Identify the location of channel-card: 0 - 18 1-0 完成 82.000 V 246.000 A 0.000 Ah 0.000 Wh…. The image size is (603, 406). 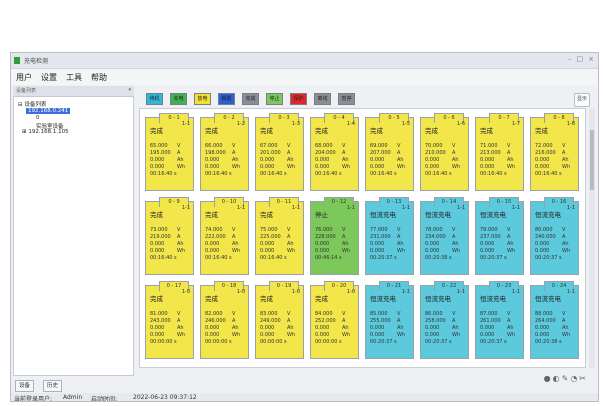
(224, 320).